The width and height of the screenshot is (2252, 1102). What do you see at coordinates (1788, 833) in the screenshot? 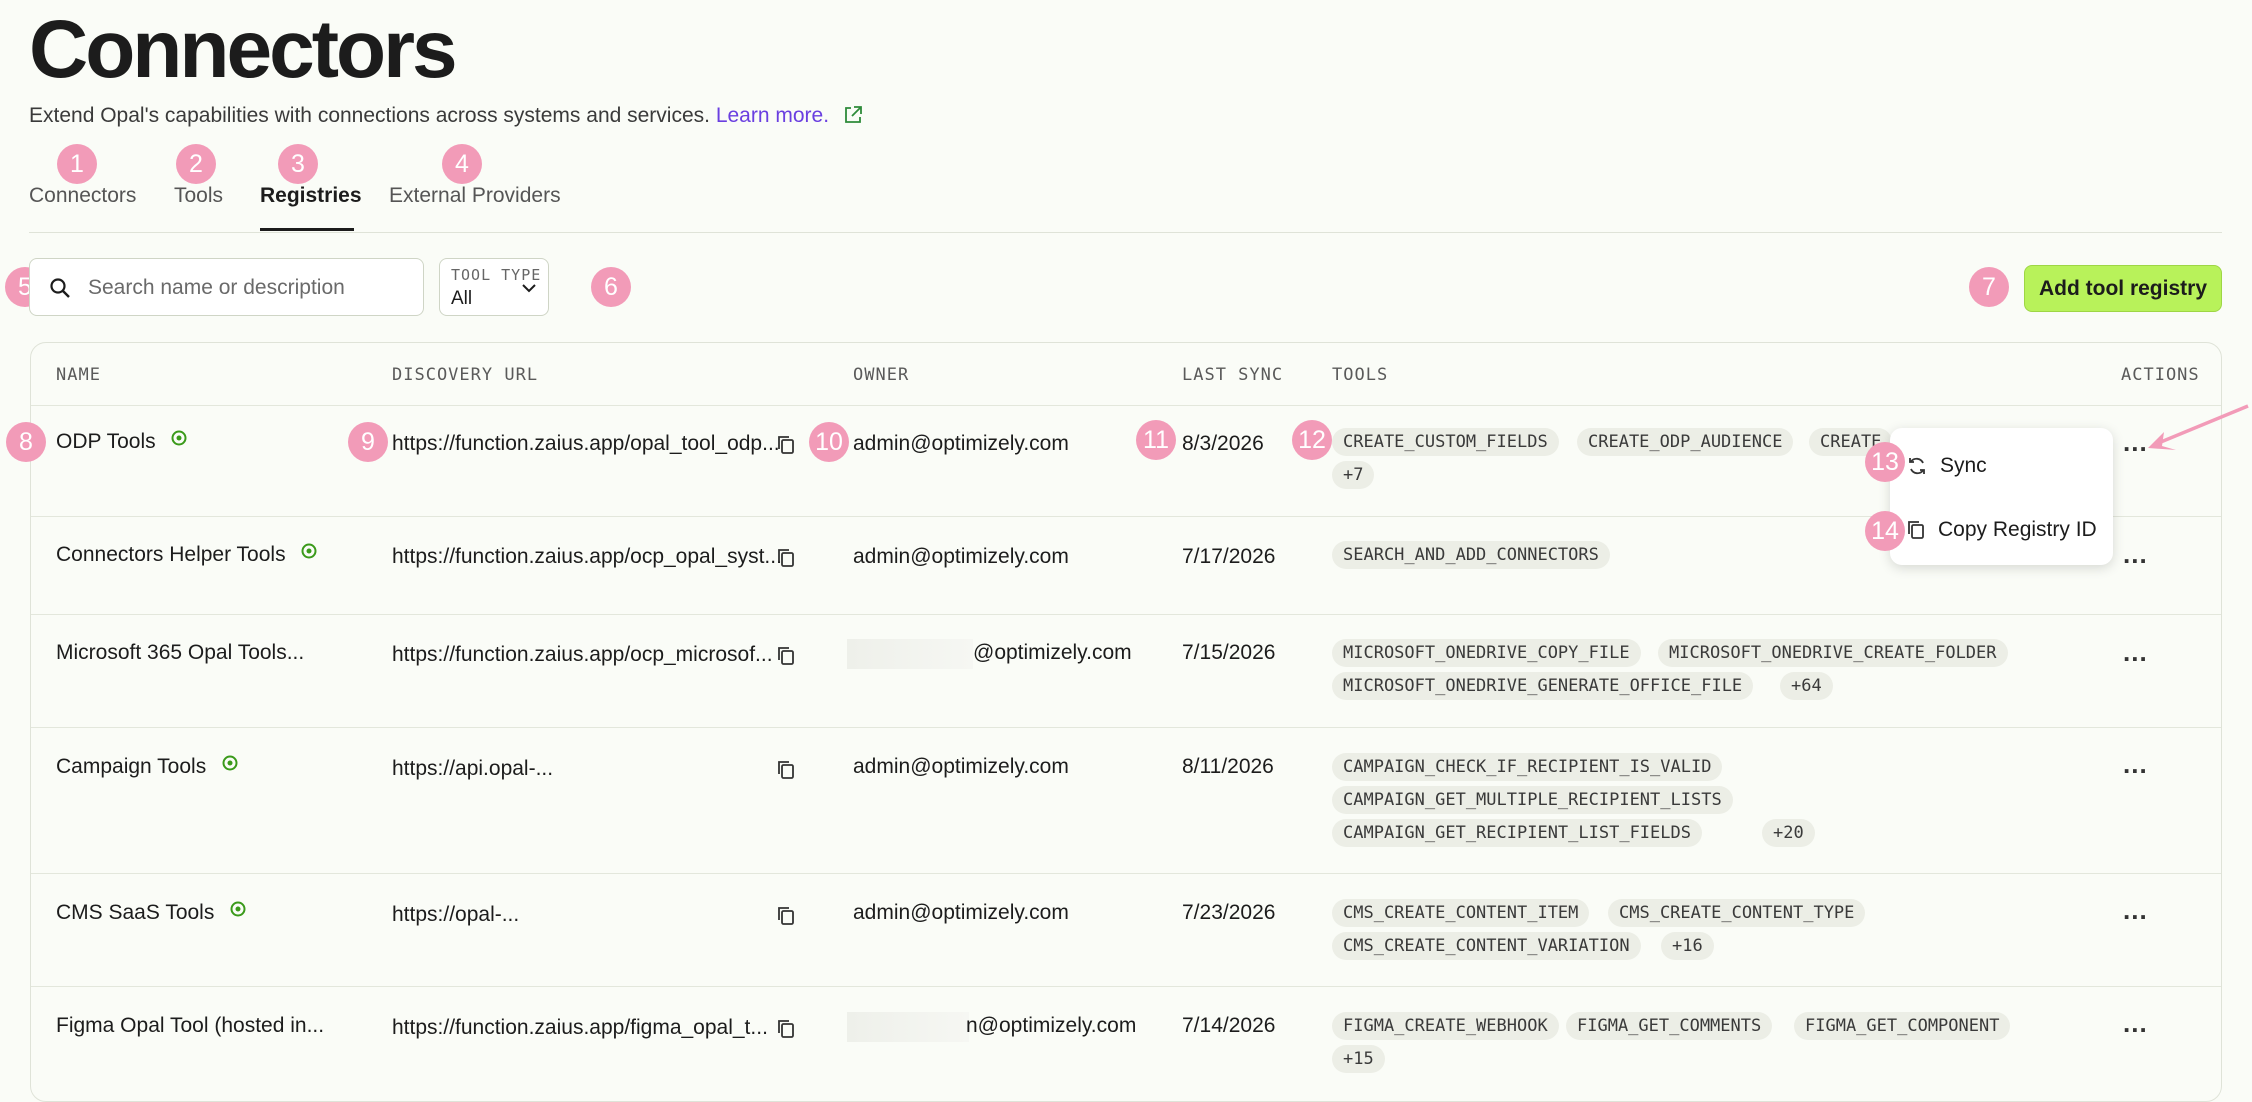
I see `tool-chip-more: +20` at bounding box center [1788, 833].